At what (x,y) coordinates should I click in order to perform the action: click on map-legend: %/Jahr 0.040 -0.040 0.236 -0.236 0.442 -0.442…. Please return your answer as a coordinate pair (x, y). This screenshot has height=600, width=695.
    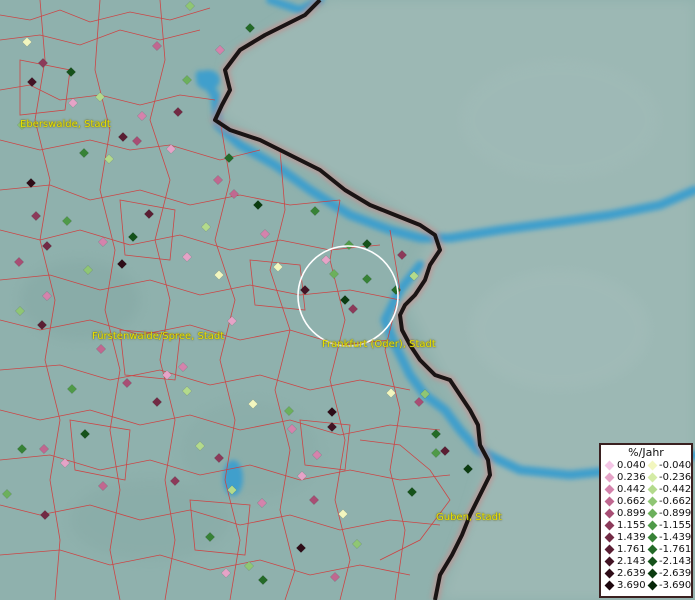
    Looking at the image, I should click on (646, 520).